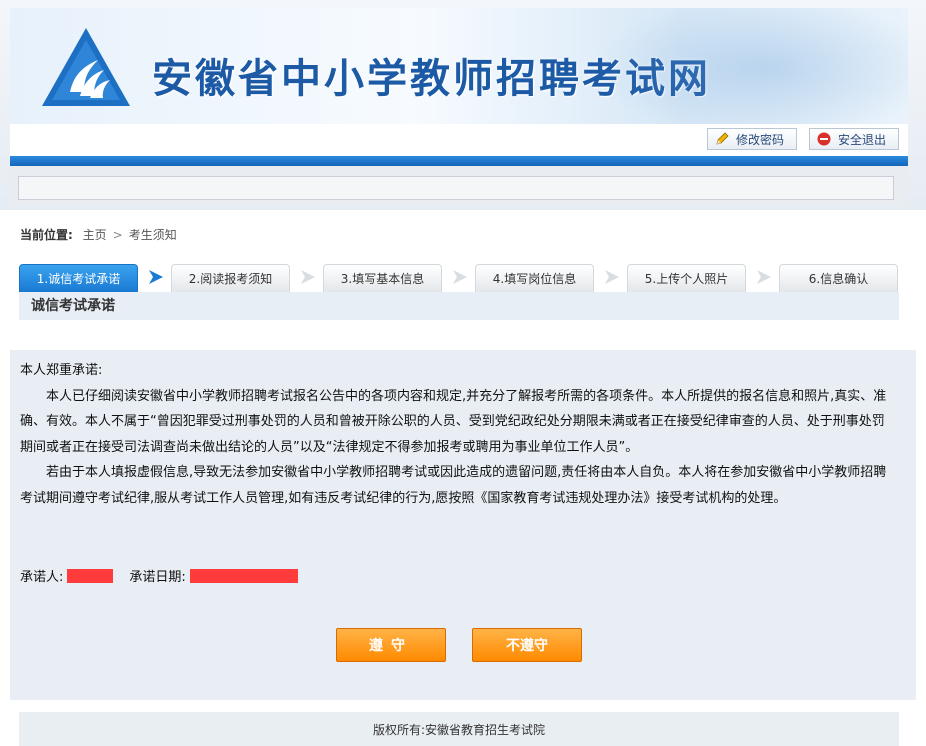 This screenshot has height=746, width=926. I want to click on change-password-label: 修改密码, so click(760, 139).